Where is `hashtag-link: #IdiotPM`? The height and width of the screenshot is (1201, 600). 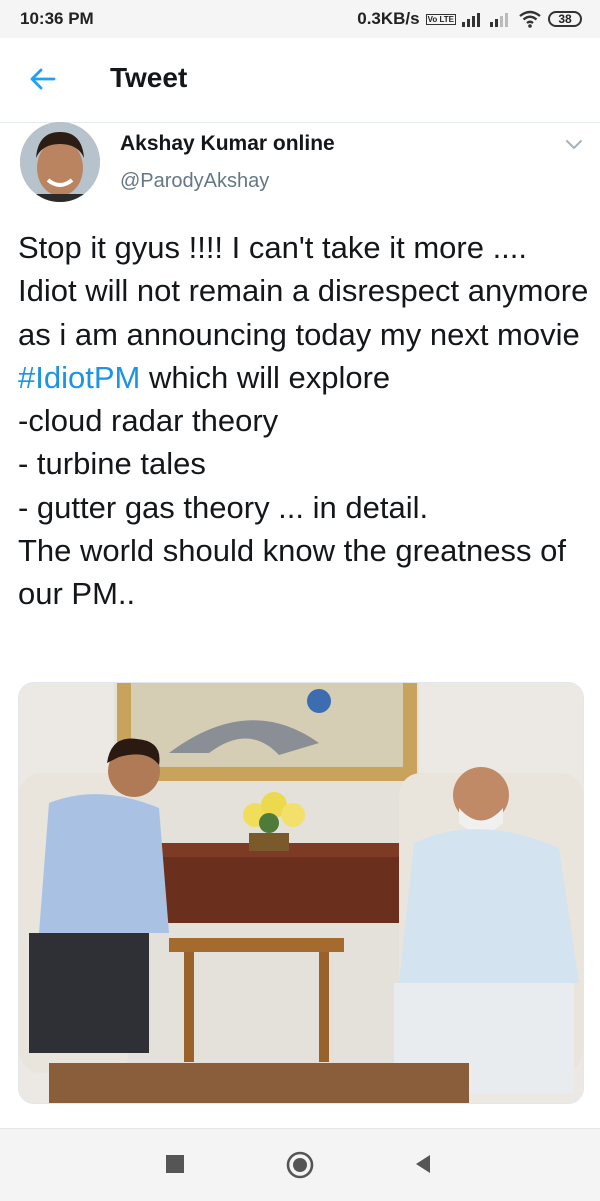 hashtag-link: #IdiotPM is located at coordinates (79, 377).